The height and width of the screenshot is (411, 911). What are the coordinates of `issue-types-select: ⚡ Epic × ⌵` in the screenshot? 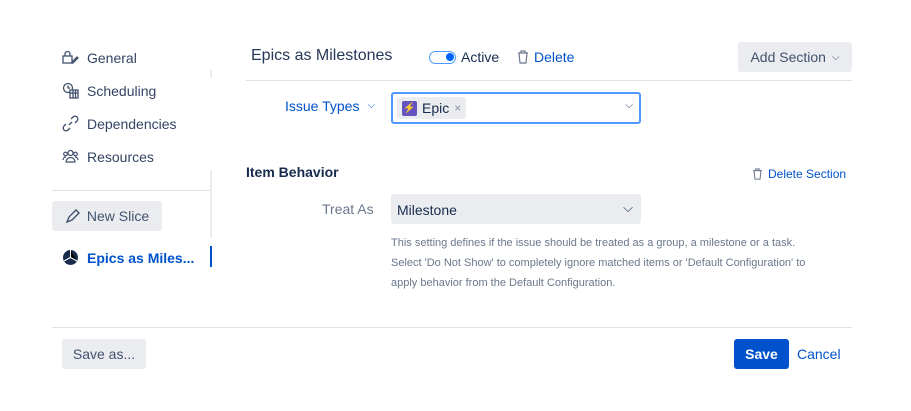 It's located at (516, 108).